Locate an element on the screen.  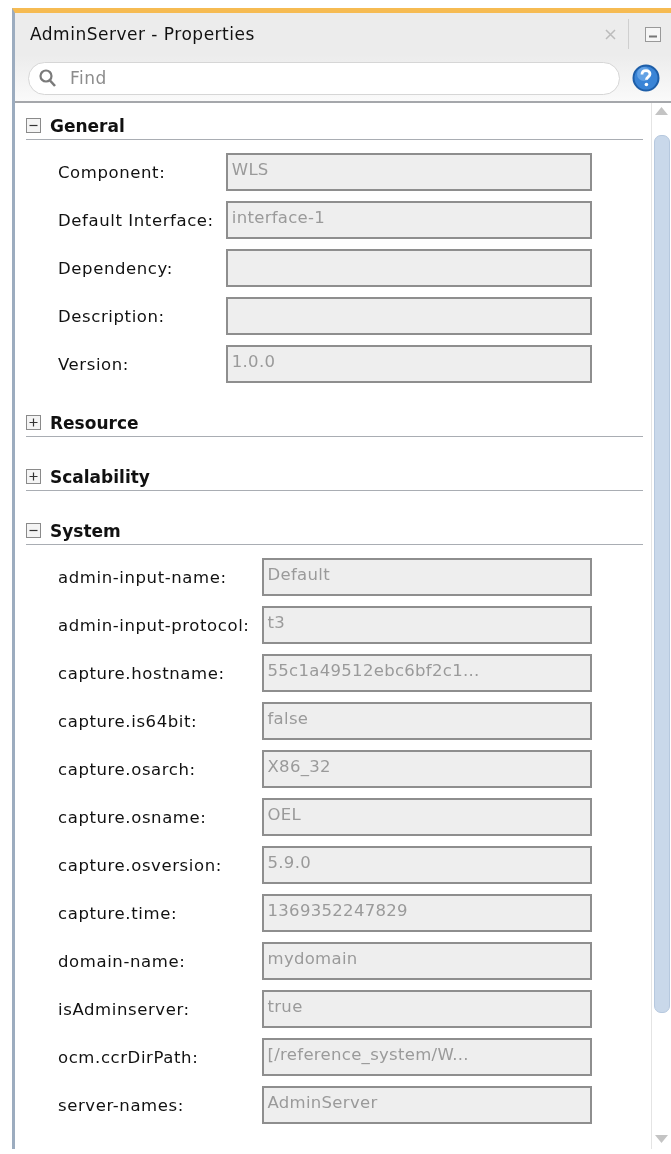
text-field: 1369352247829 is located at coordinates (426, 913).